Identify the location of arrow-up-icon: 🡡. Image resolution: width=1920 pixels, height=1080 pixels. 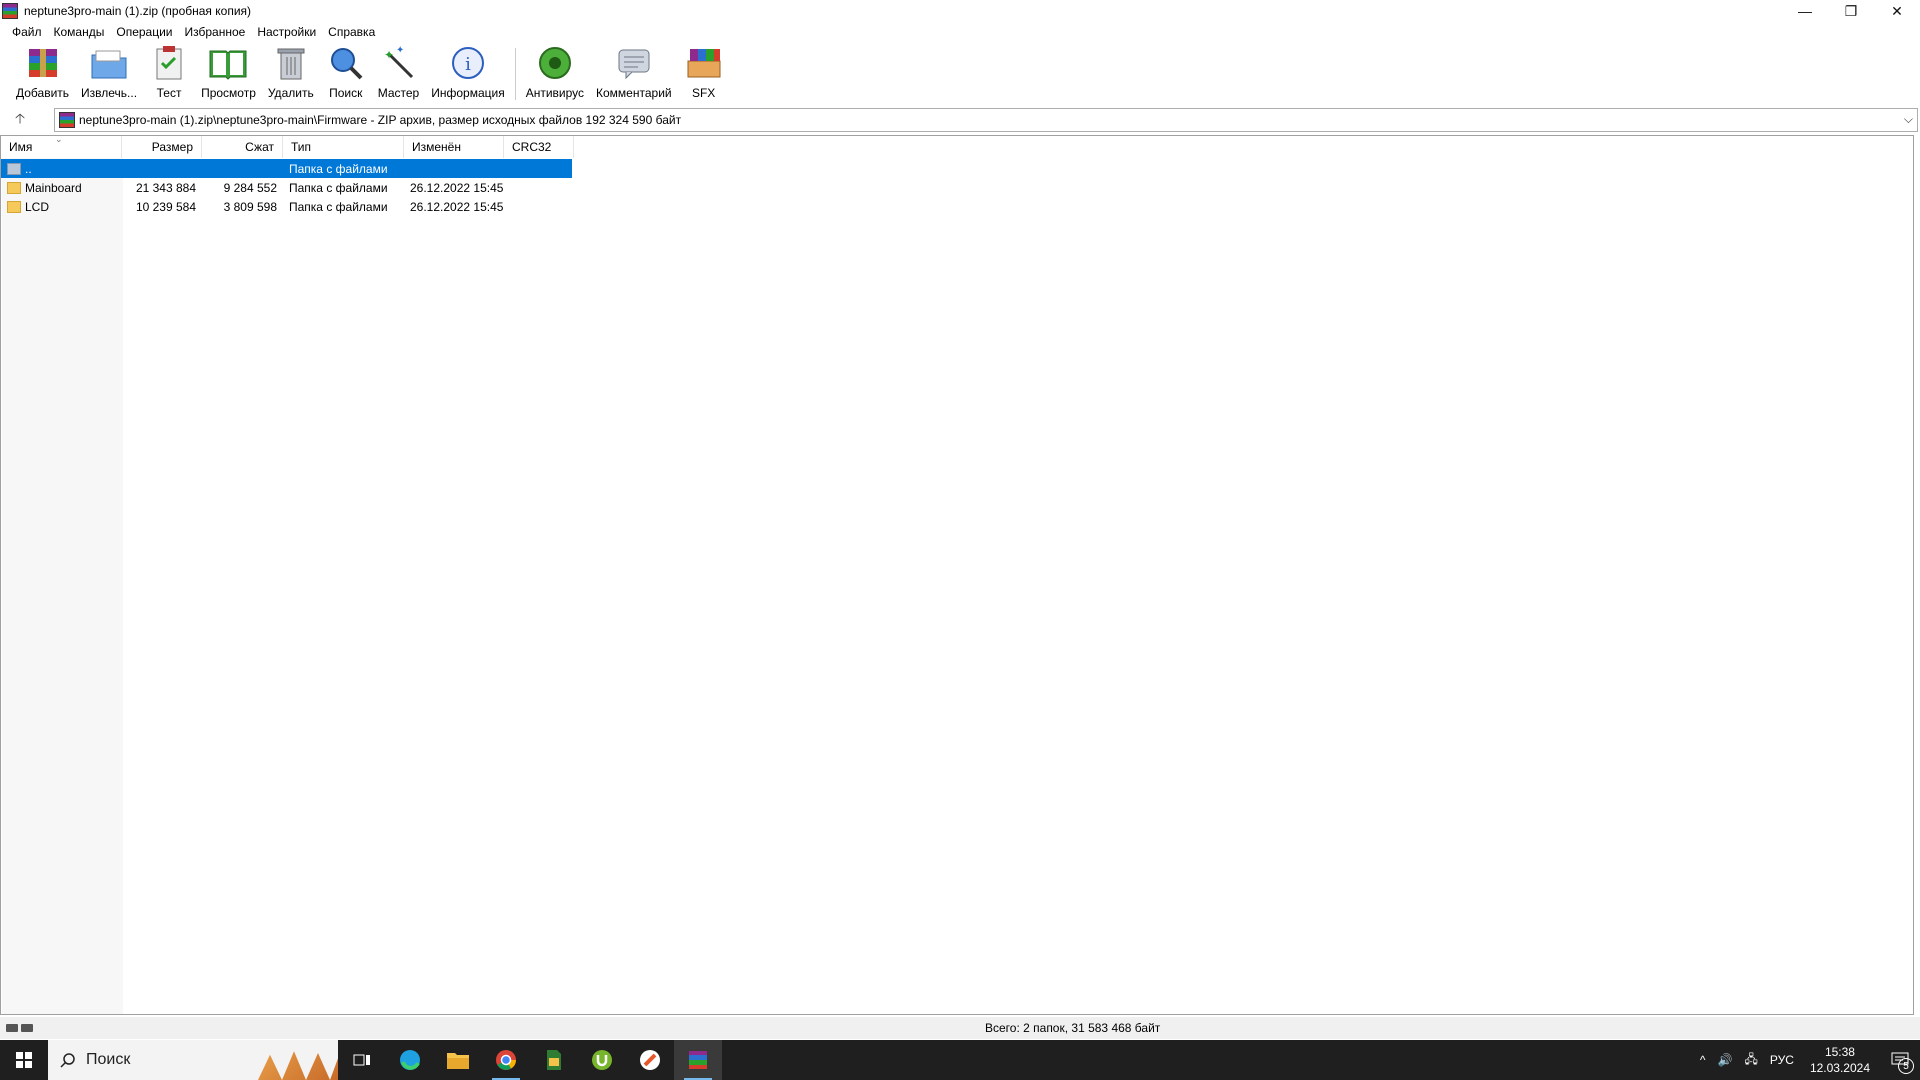
(20, 118).